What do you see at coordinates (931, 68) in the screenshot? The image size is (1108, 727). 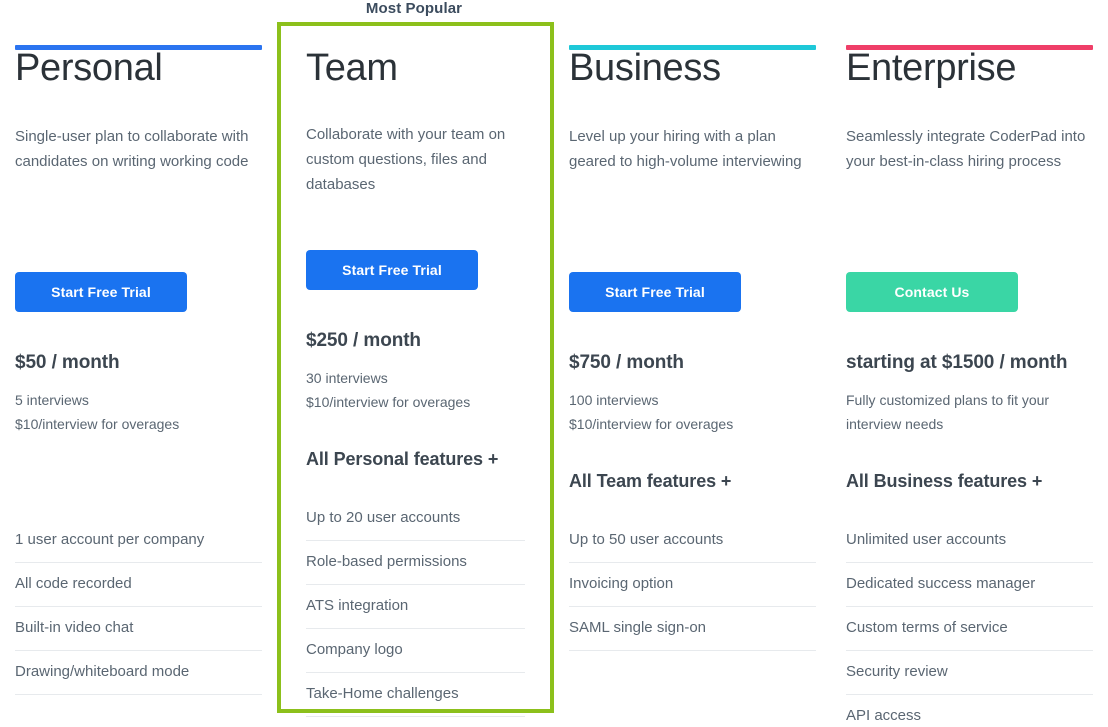 I see `plan-title: Enterprise` at bounding box center [931, 68].